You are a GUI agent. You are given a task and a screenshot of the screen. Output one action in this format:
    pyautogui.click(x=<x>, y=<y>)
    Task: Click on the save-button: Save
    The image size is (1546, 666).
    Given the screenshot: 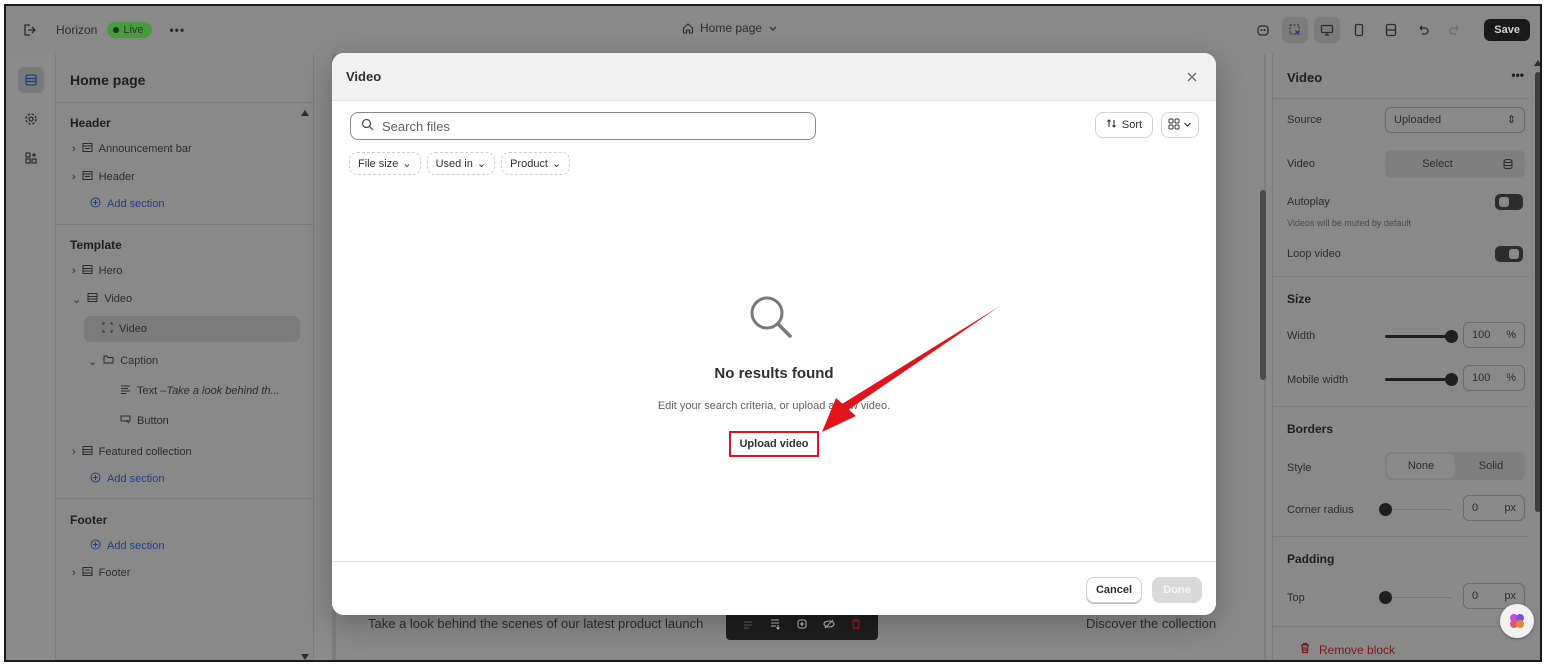 What is the action you would take?
    pyautogui.click(x=1507, y=30)
    